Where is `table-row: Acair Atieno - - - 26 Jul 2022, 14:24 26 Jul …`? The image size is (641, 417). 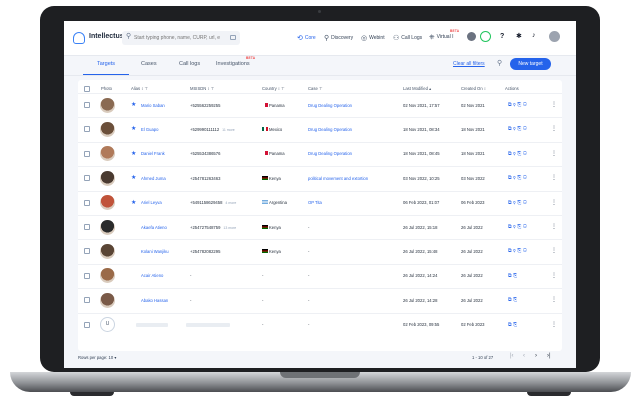
table-row: Acair Atieno - - - 26 Jul 2022, 14:24 26 Jul … is located at coordinates (320, 276).